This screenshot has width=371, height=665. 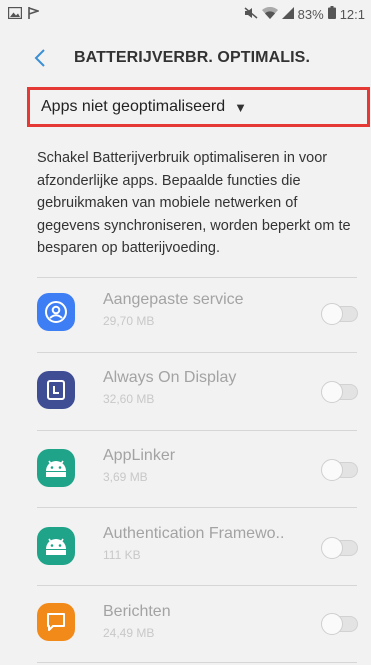 I want to click on service-icon, so click(x=56, y=312).